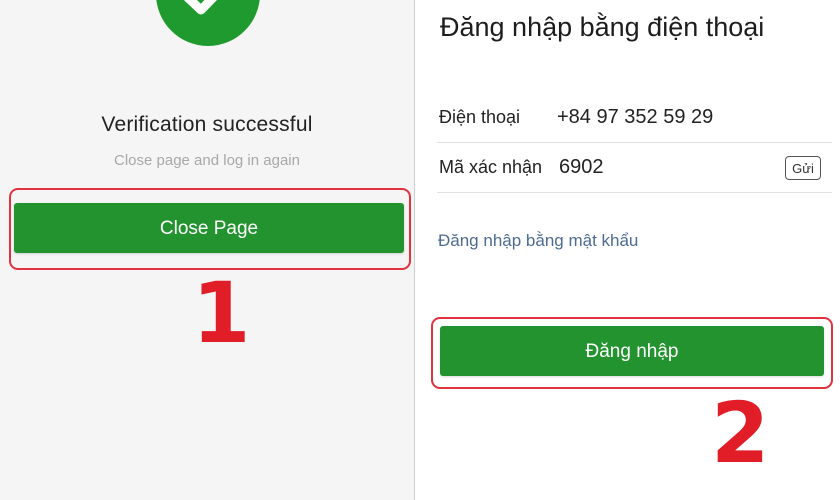  What do you see at coordinates (538, 241) in the screenshot?
I see `password-login-link: Đăng nhập bằng mật khẩu` at bounding box center [538, 241].